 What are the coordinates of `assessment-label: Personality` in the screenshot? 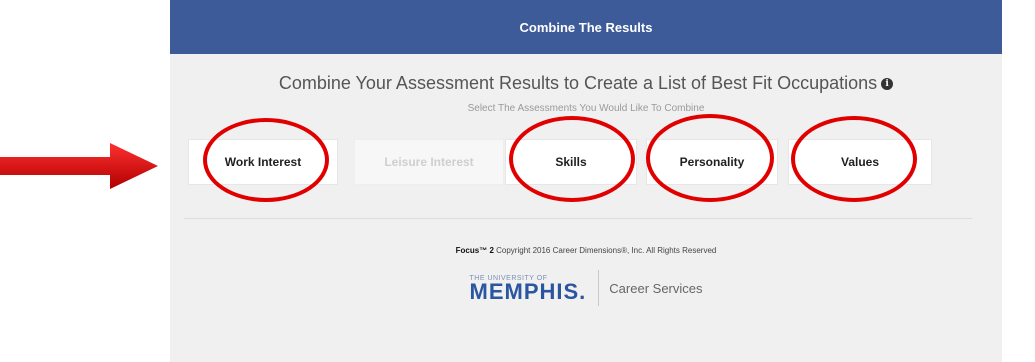 It's located at (712, 162).